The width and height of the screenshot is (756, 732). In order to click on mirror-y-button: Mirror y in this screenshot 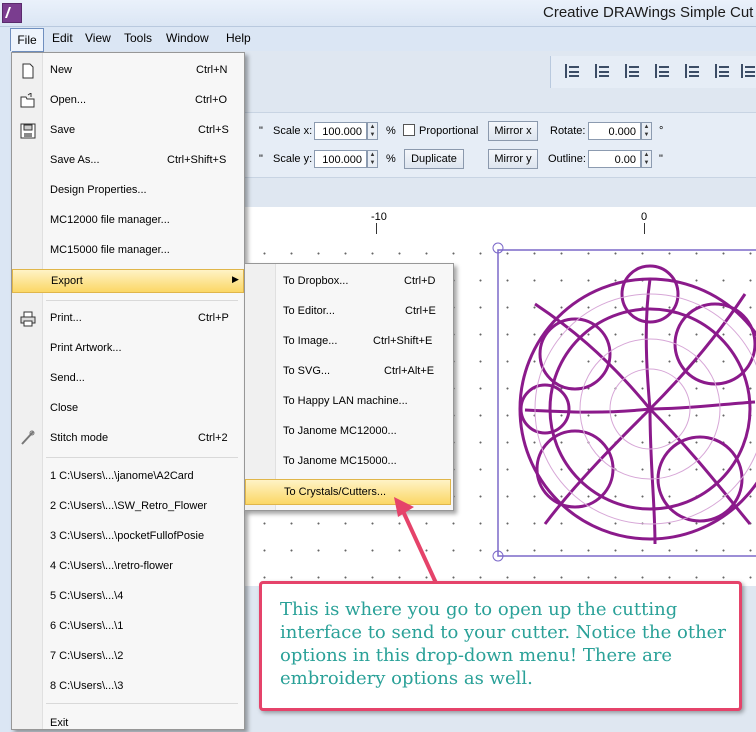, I will do `click(513, 159)`.